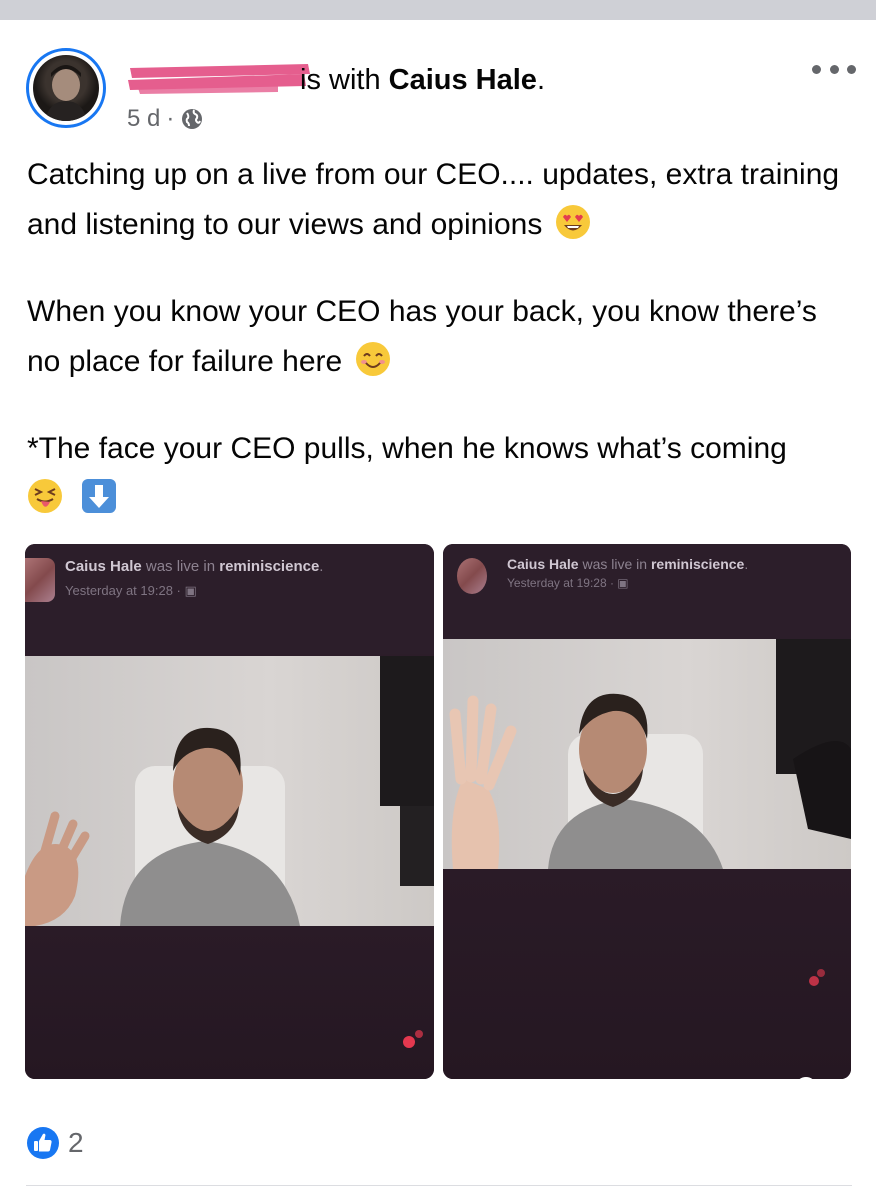 The image size is (876, 1200). What do you see at coordinates (344, 80) in the screenshot?
I see `with-text: is with` at bounding box center [344, 80].